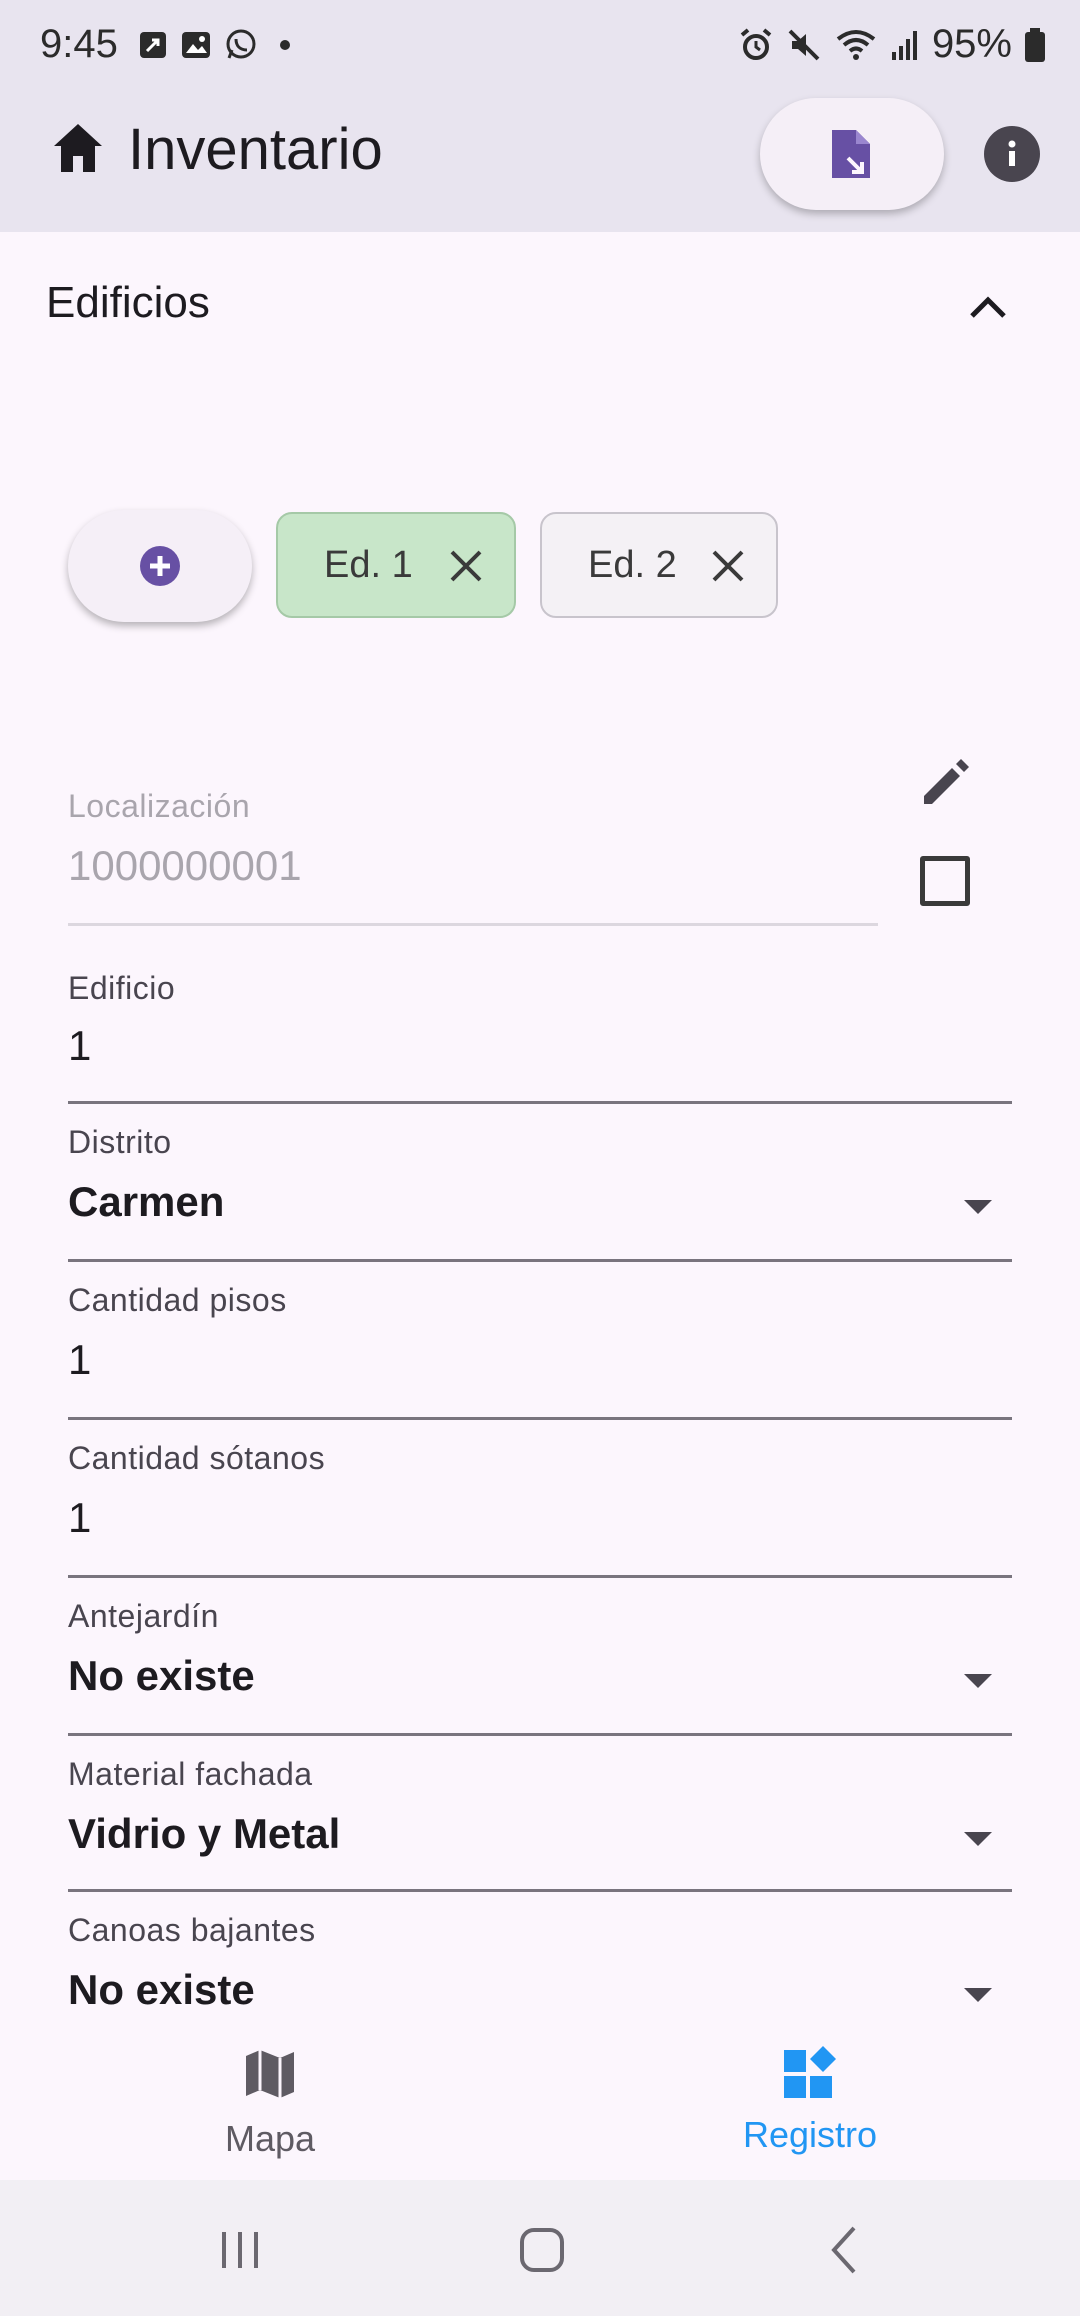  Describe the element at coordinates (161, 1676) in the screenshot. I see `antejardin-select: No existe` at that location.